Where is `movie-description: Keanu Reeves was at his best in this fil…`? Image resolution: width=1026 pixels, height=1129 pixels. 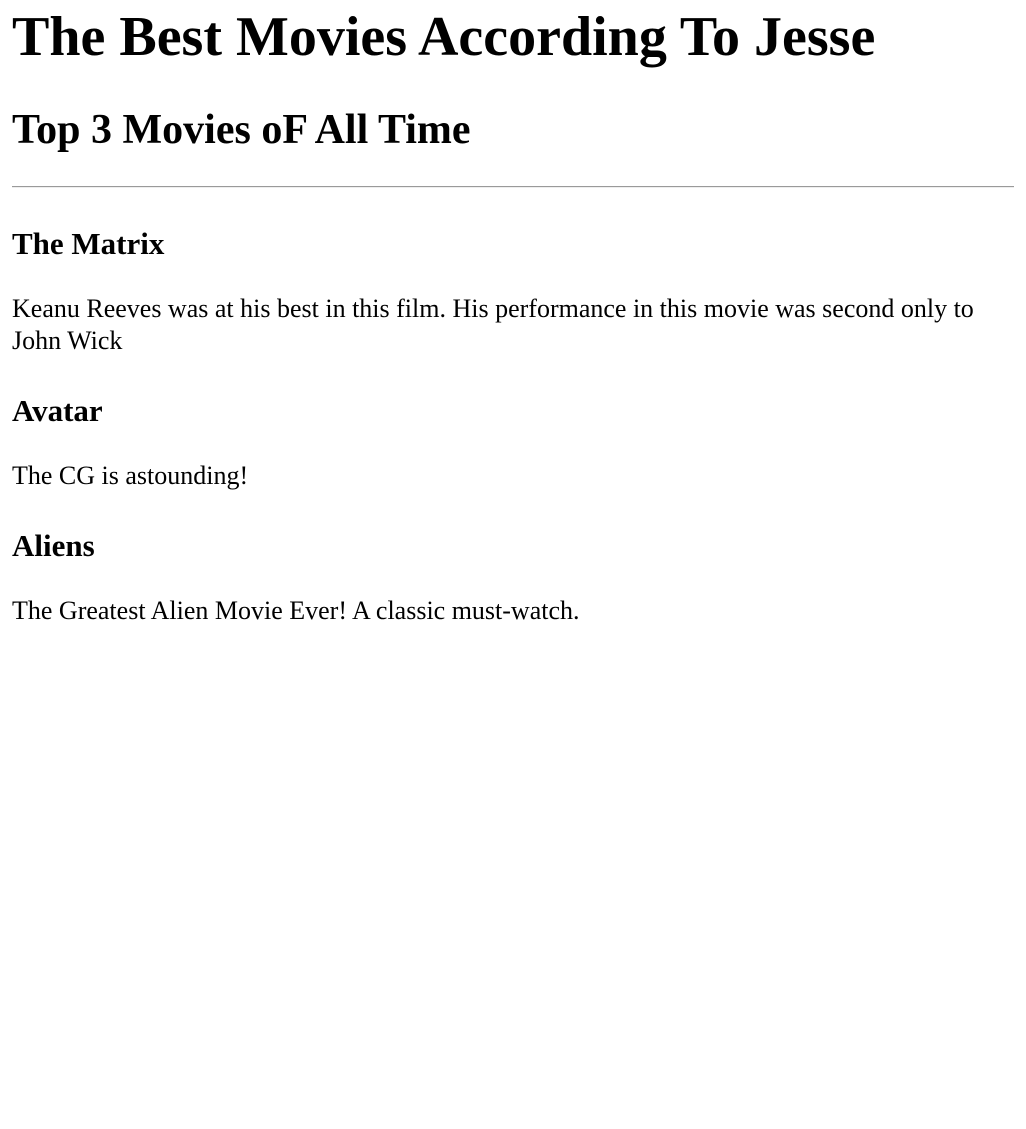 movie-description: Keanu Reeves was at his best in this fil… is located at coordinates (493, 324).